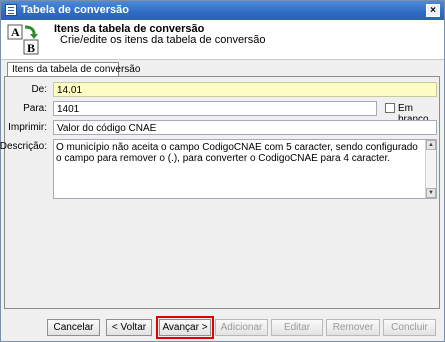 This screenshot has height=342, width=445. Describe the element at coordinates (390, 108) in the screenshot. I see `em-branco-checkbox` at that location.